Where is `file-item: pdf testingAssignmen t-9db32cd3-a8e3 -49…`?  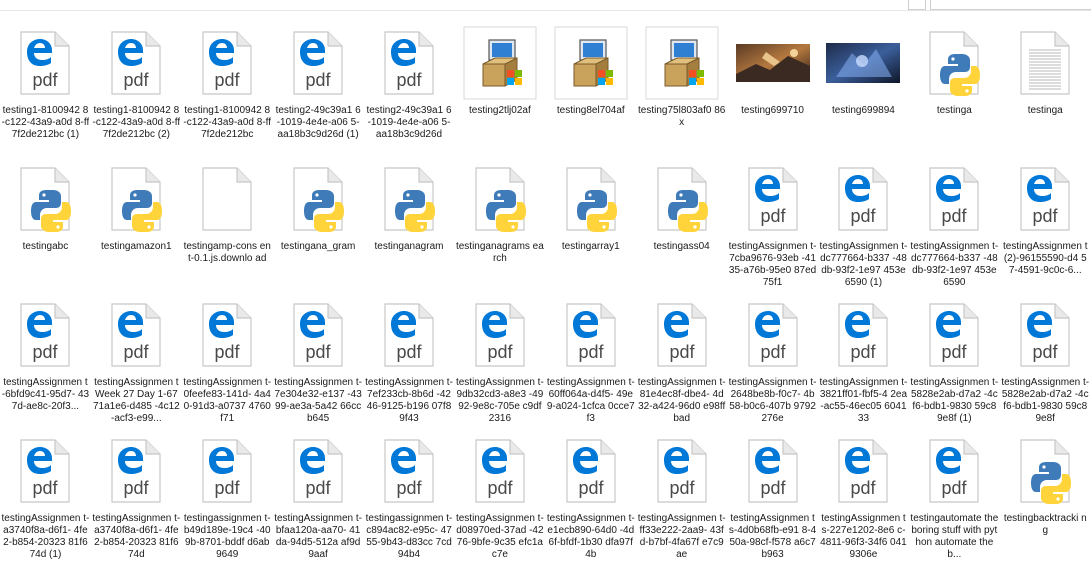
file-item: pdf testingAssignmen t-9db32cd3-a8e3 -49… is located at coordinates (499, 358).